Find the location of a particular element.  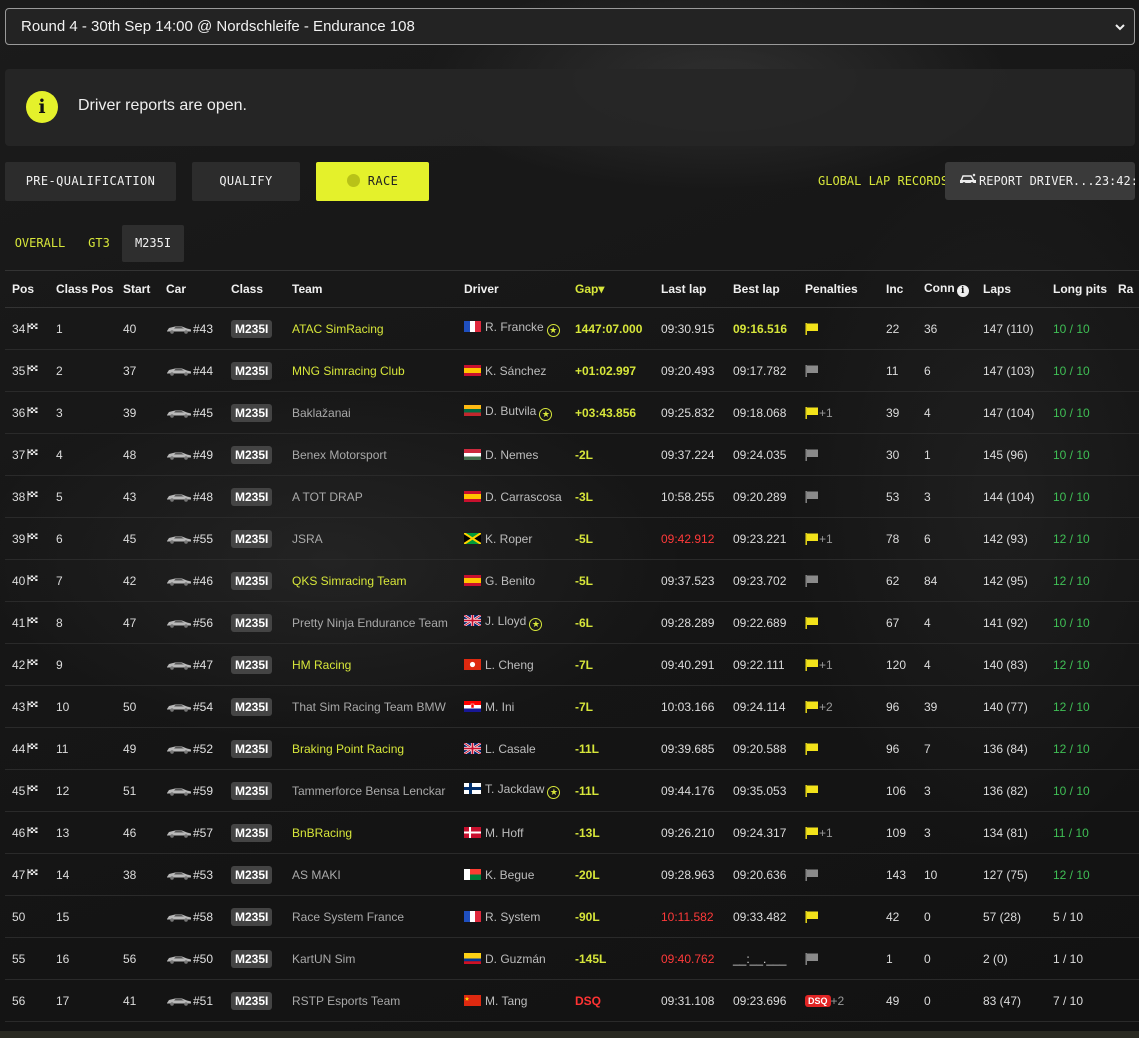

col-inc: Inc is located at coordinates (898, 289).